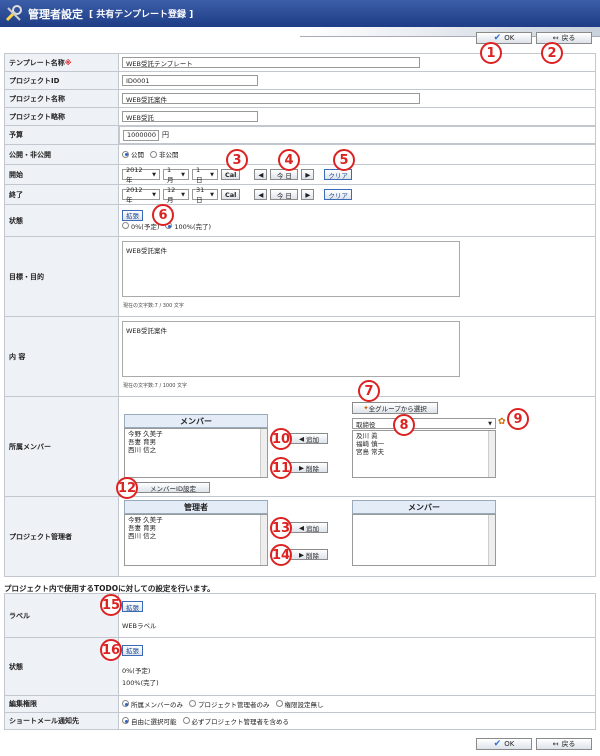 Image resolution: width=600 pixels, height=756 pixels. I want to click on start-clear-button: クリア, so click(338, 174).